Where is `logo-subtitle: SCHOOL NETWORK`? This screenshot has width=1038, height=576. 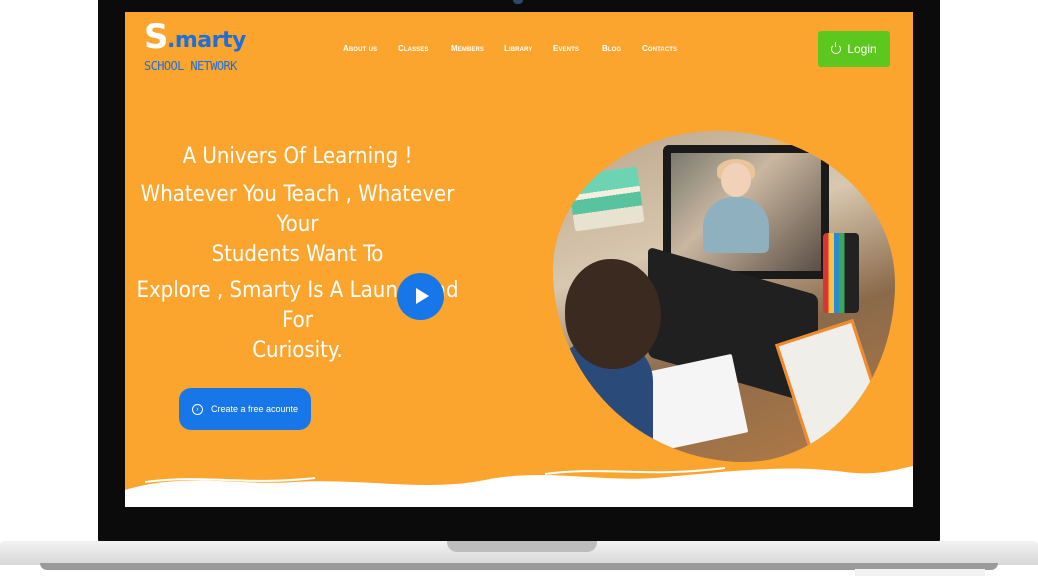 logo-subtitle: SCHOOL NETWORK is located at coordinates (190, 66).